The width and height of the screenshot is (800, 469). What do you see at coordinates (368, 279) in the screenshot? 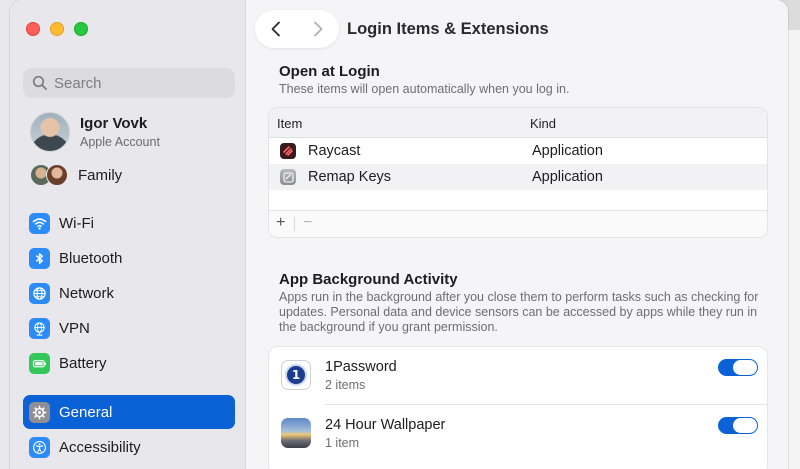
I see `background-activity-title: App Background Activity` at bounding box center [368, 279].